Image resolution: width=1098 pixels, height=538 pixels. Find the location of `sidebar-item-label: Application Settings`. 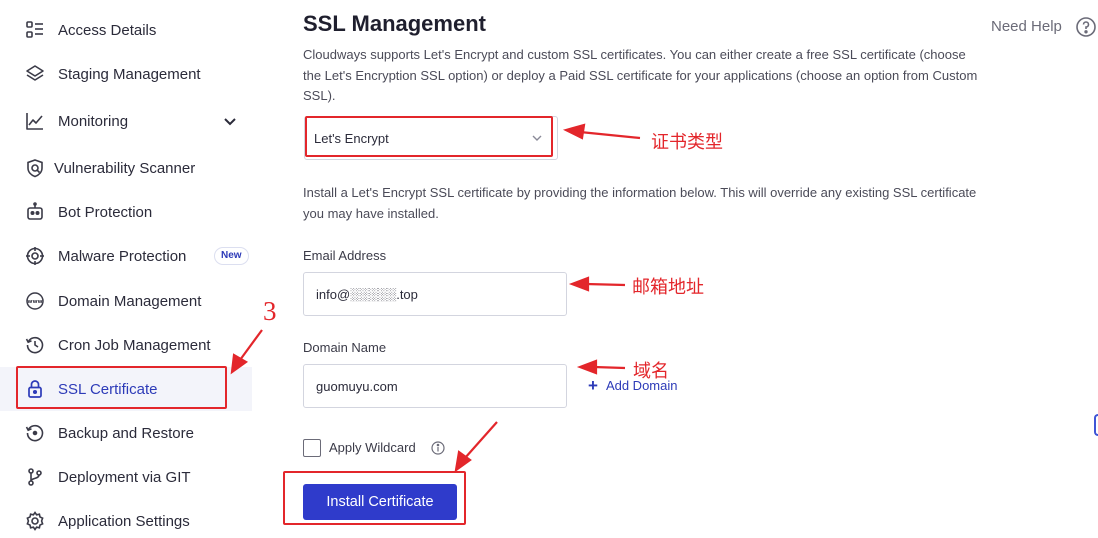

sidebar-item-label: Application Settings is located at coordinates (124, 521).